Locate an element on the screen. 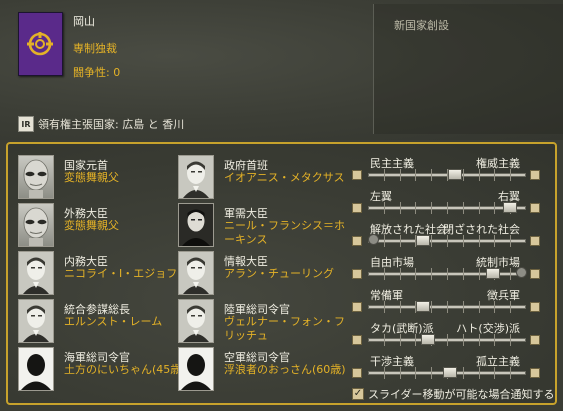  minister-slot: 政府首班 イオアニス・メタクサス is located at coordinates (263, 178).